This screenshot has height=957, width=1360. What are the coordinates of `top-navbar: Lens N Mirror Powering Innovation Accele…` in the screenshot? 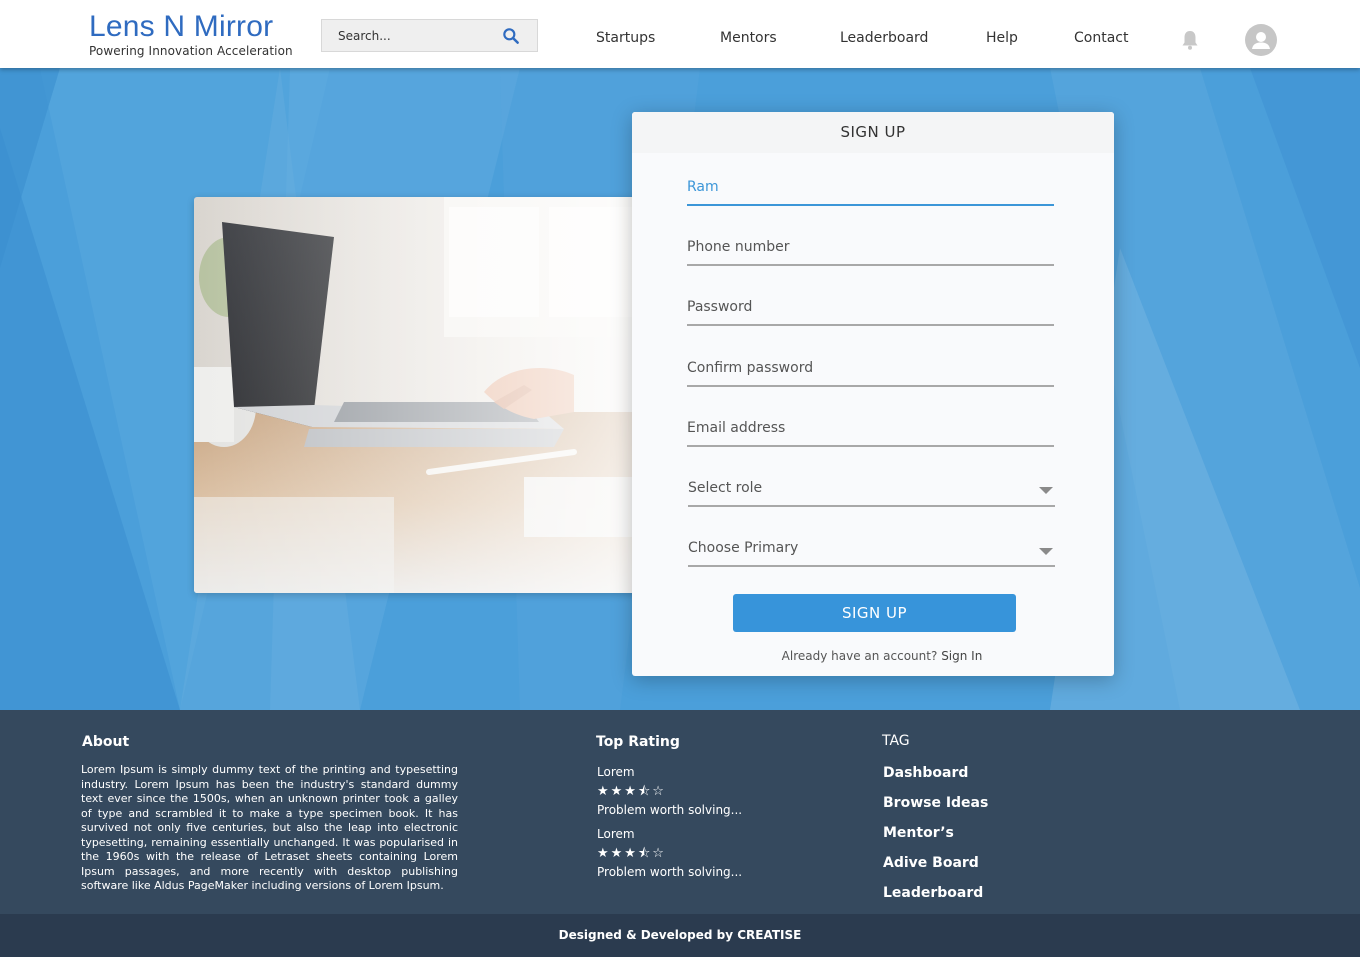 It's located at (680, 34).